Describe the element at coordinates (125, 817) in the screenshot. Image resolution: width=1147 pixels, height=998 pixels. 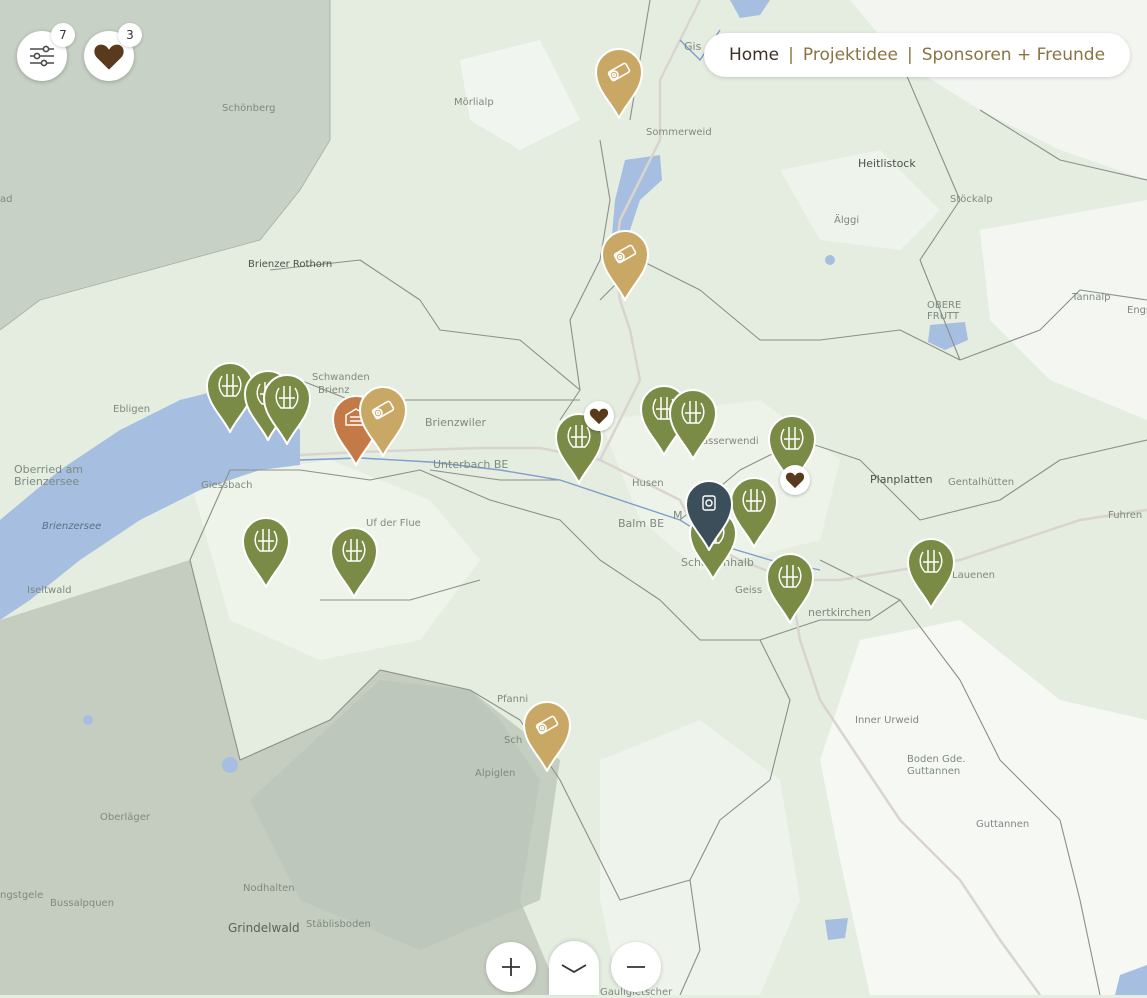
I see `place-oberlaeger: Oberläger` at that location.